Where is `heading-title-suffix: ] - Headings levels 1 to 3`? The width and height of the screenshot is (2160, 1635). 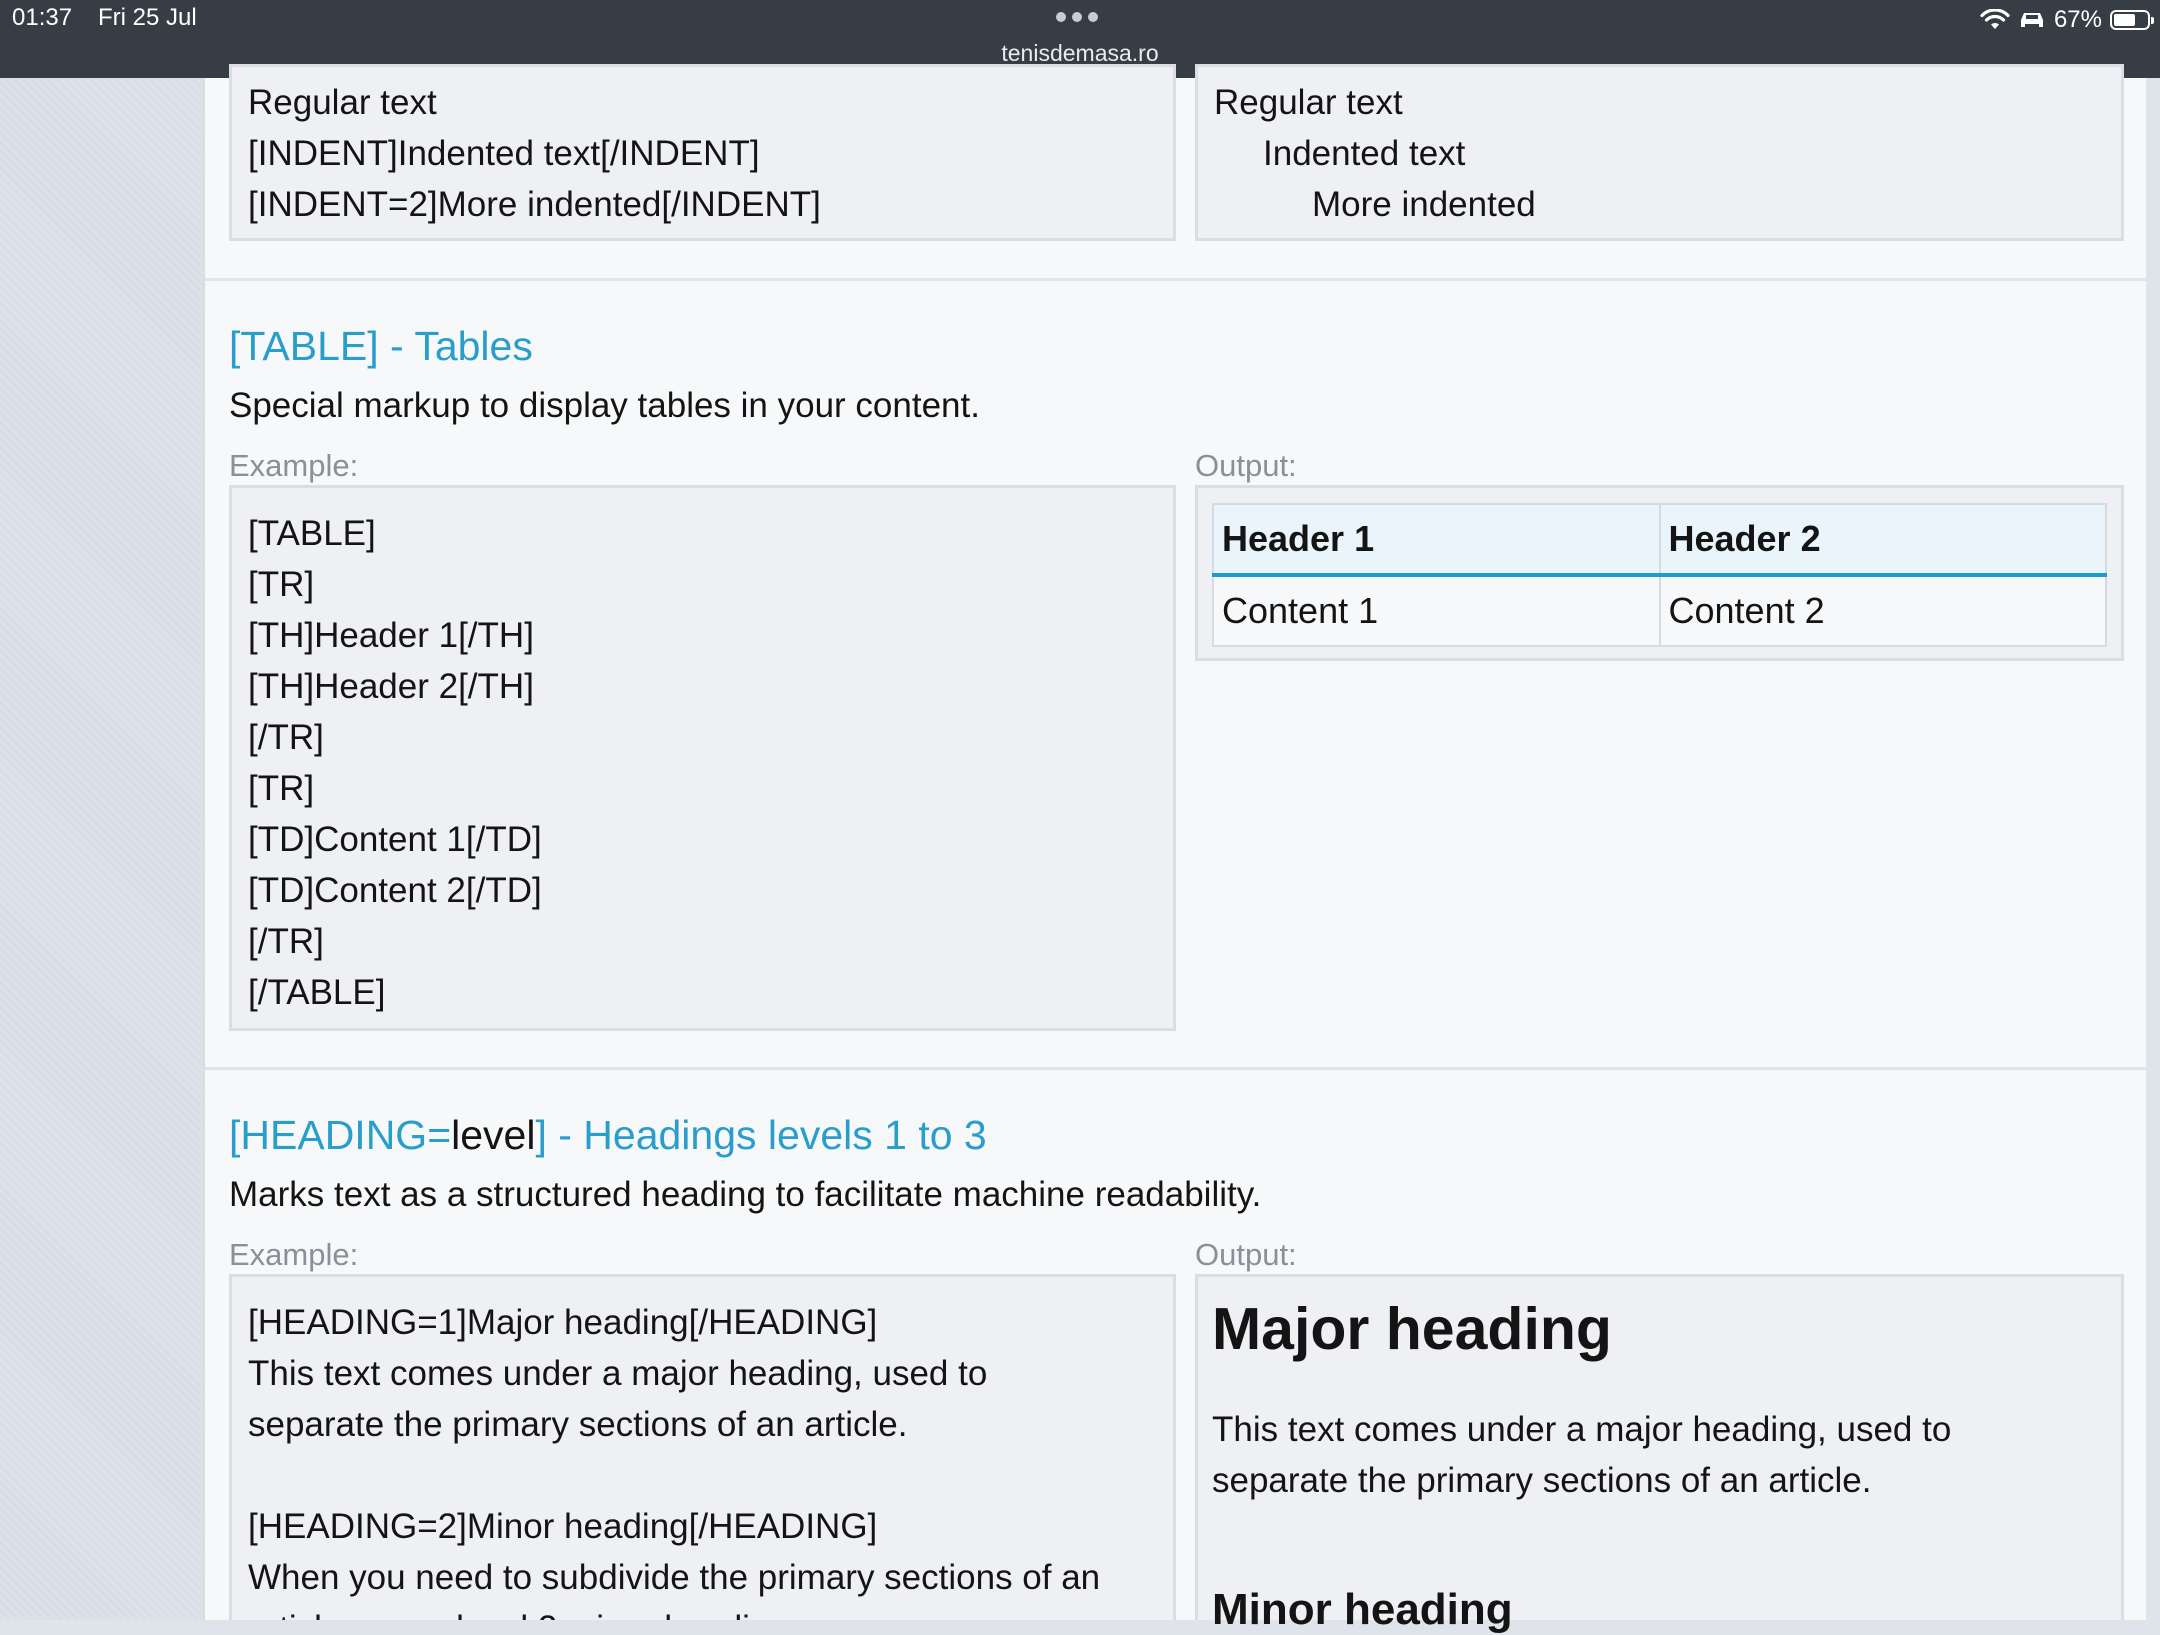
heading-title-suffix: ] - Headings levels 1 to 3 is located at coordinates (761, 1135).